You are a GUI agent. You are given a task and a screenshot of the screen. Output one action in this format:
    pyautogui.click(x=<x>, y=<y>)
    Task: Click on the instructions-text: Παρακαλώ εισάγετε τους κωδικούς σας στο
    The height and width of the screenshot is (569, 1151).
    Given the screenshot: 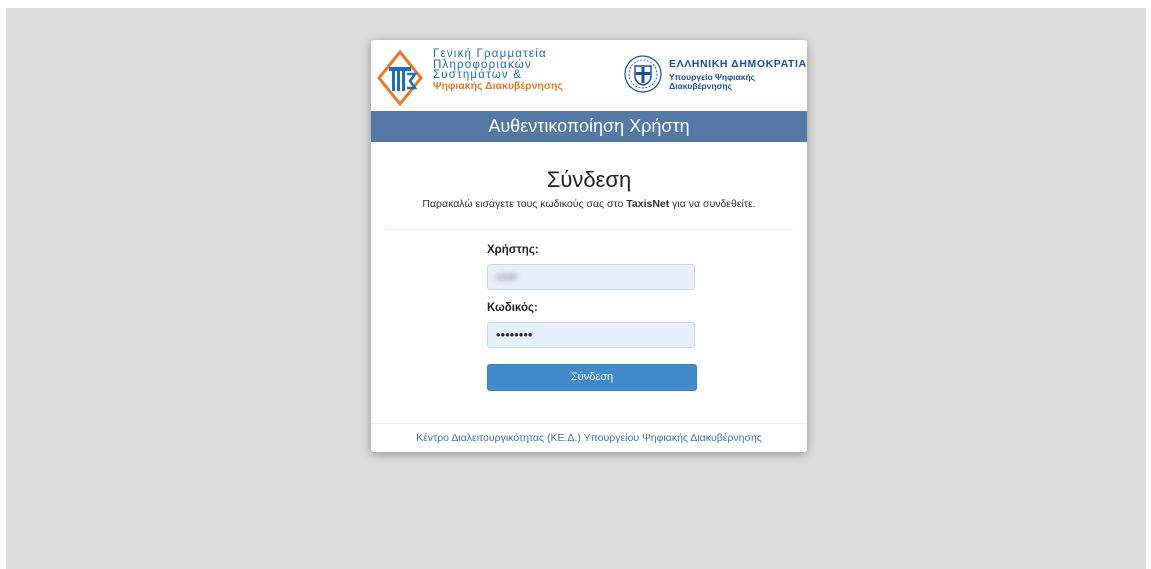 What is the action you would take?
    pyautogui.click(x=524, y=204)
    